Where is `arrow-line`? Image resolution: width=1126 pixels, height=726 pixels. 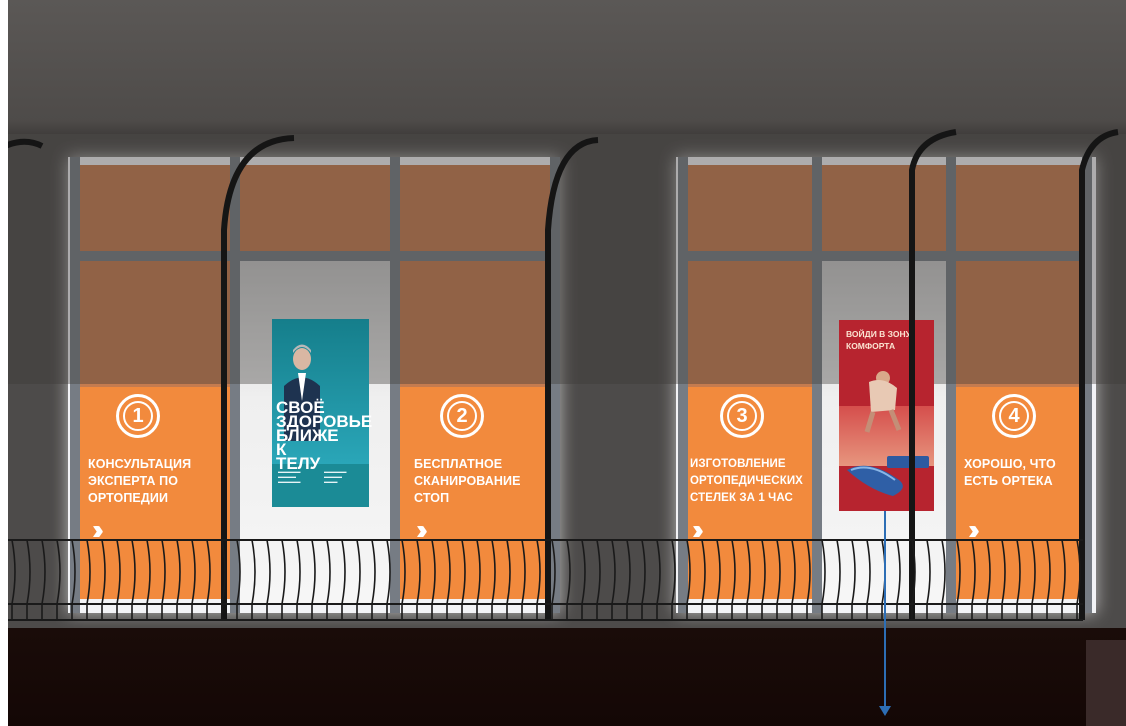 arrow-line is located at coordinates (885, 612).